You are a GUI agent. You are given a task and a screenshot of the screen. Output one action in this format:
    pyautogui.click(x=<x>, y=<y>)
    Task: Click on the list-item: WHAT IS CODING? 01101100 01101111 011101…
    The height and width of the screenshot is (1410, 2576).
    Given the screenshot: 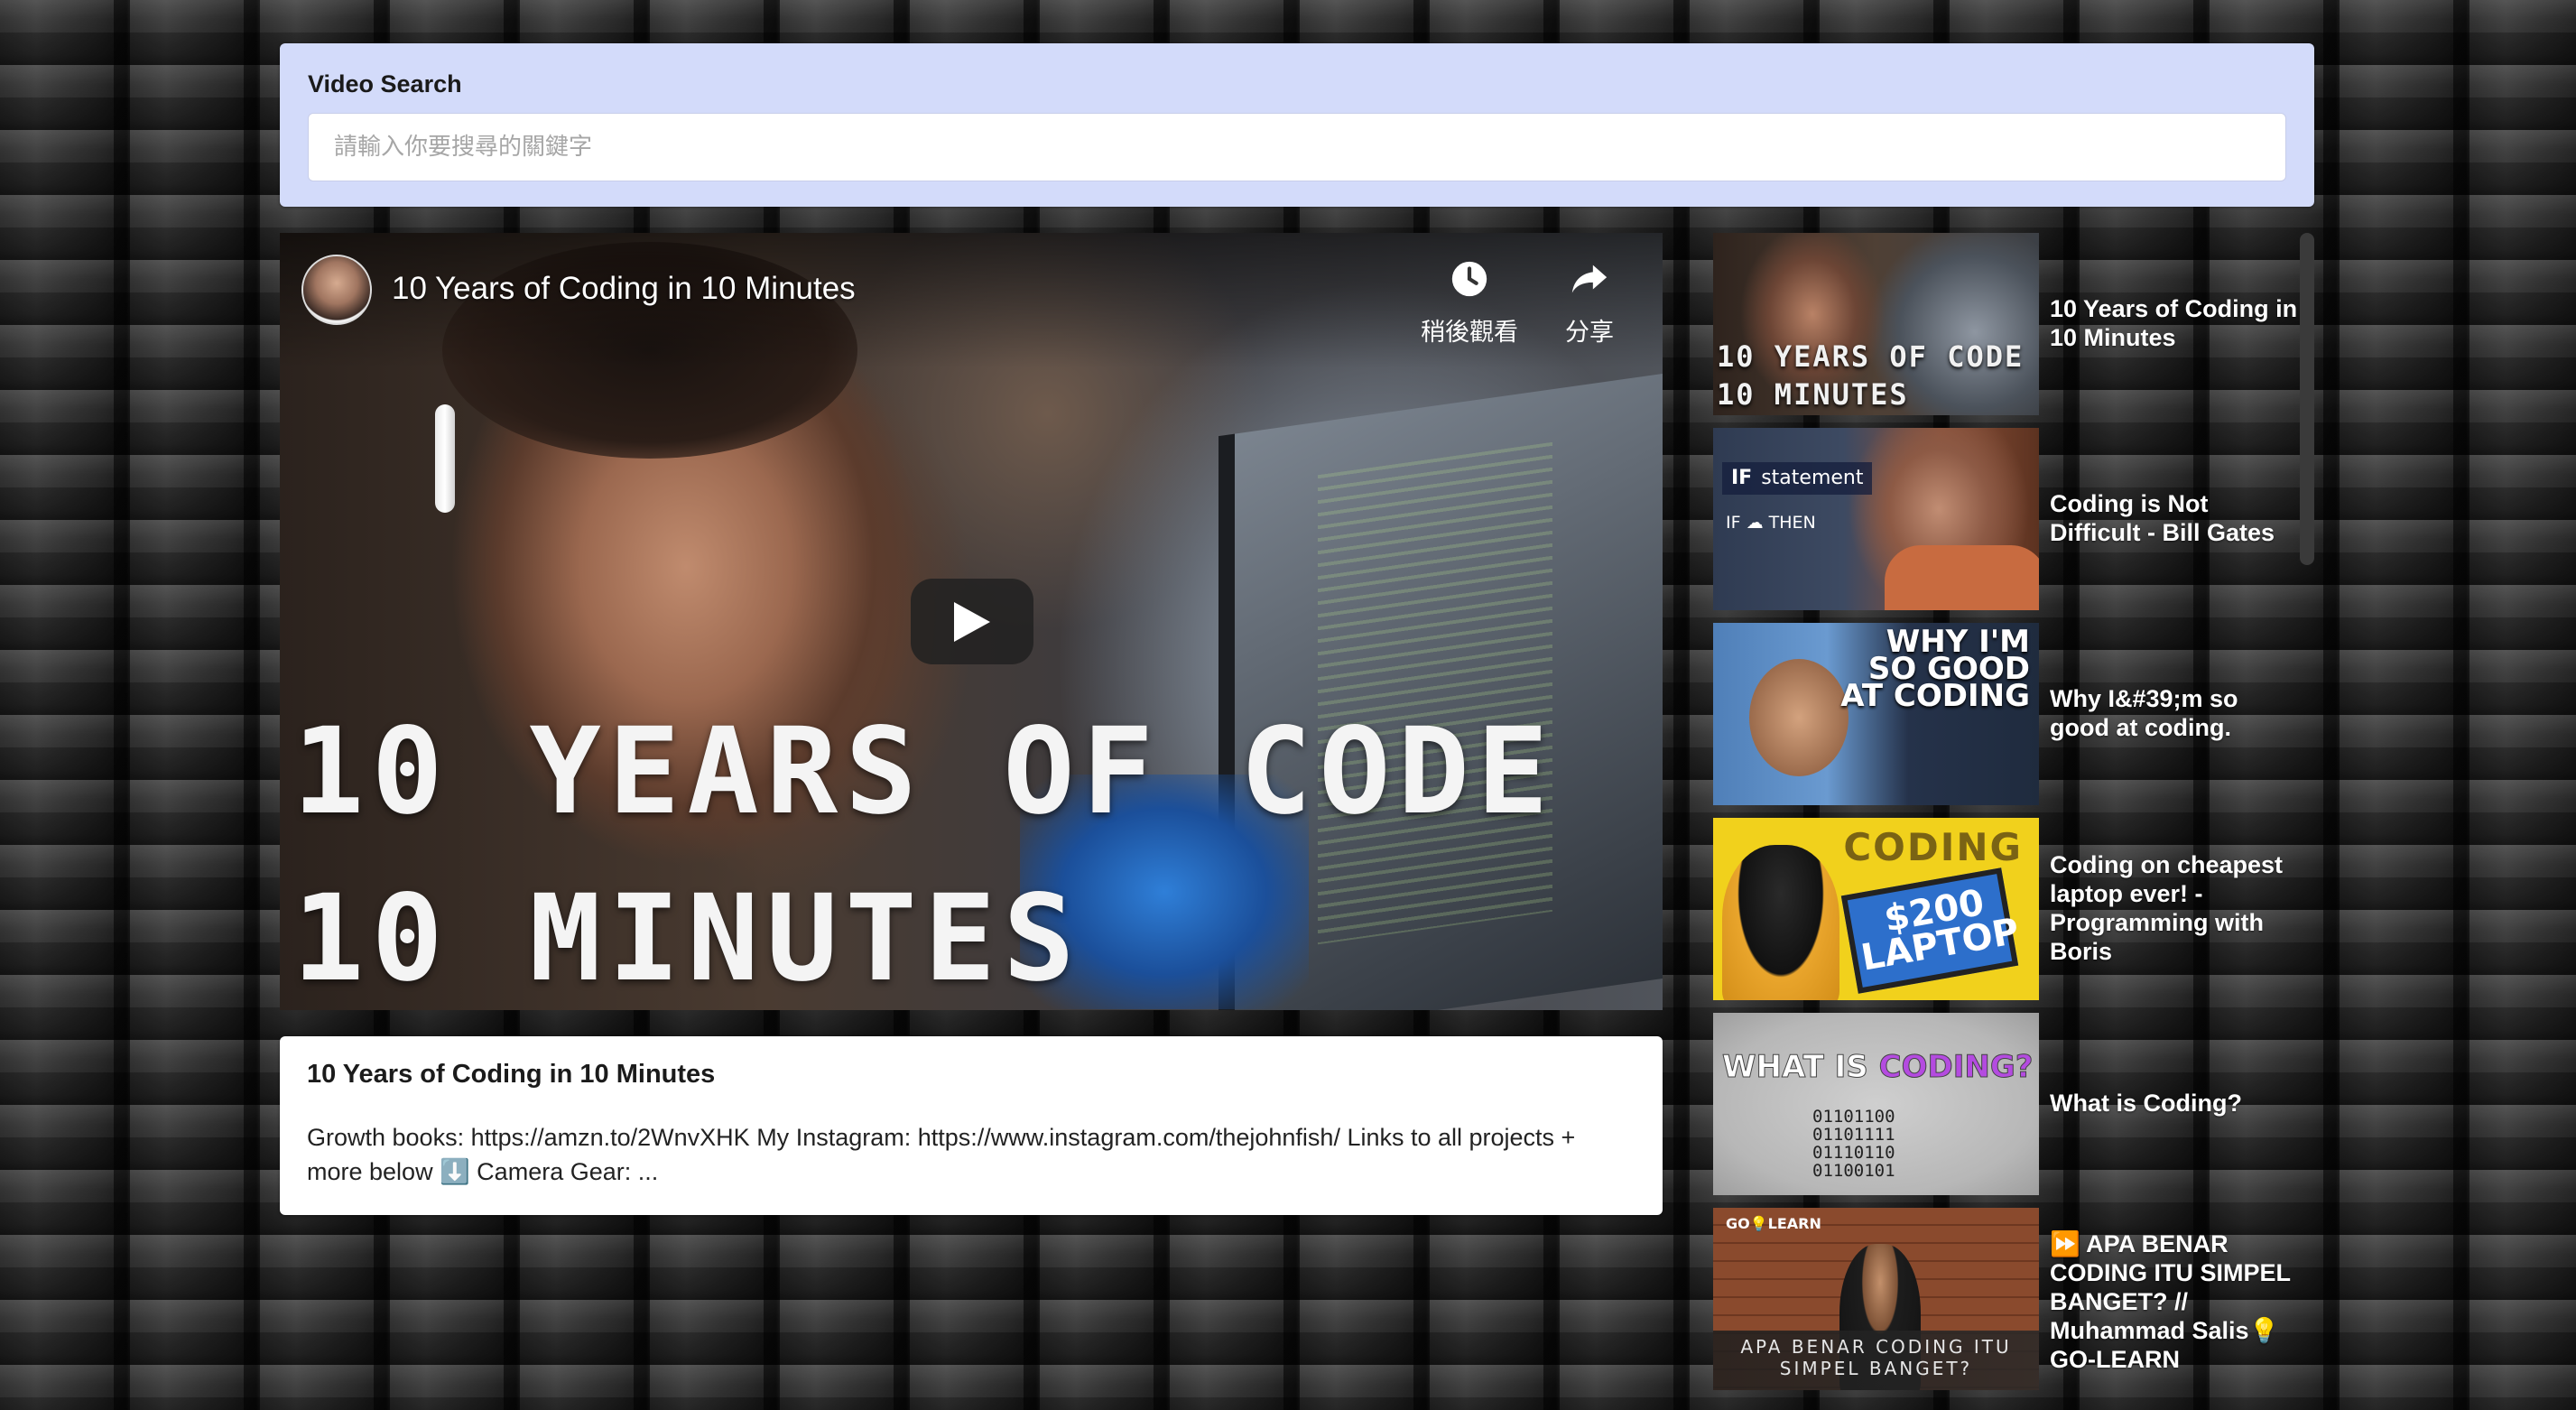 What is the action you would take?
    pyautogui.click(x=2002, y=1104)
    